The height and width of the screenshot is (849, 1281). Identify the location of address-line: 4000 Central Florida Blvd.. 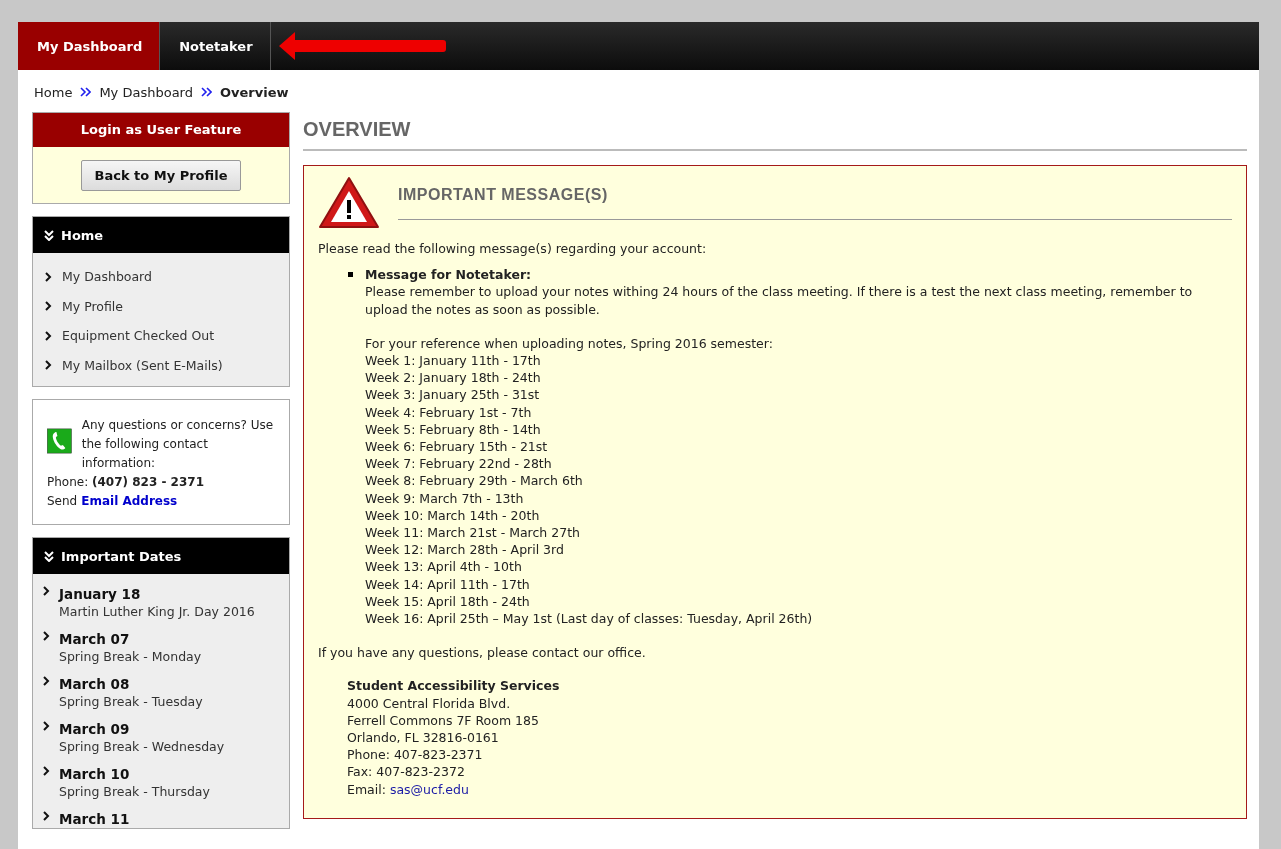
(429, 703).